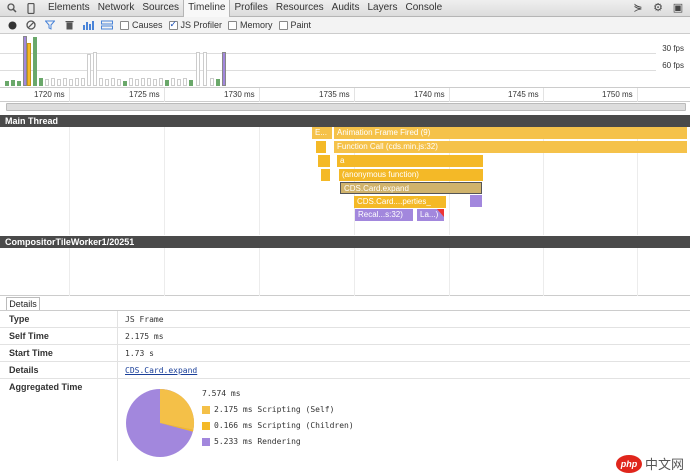 This screenshot has height=475, width=690. What do you see at coordinates (345, 370) in the screenshot?
I see `details-row-details: Details CDS.Card.expand` at bounding box center [345, 370].